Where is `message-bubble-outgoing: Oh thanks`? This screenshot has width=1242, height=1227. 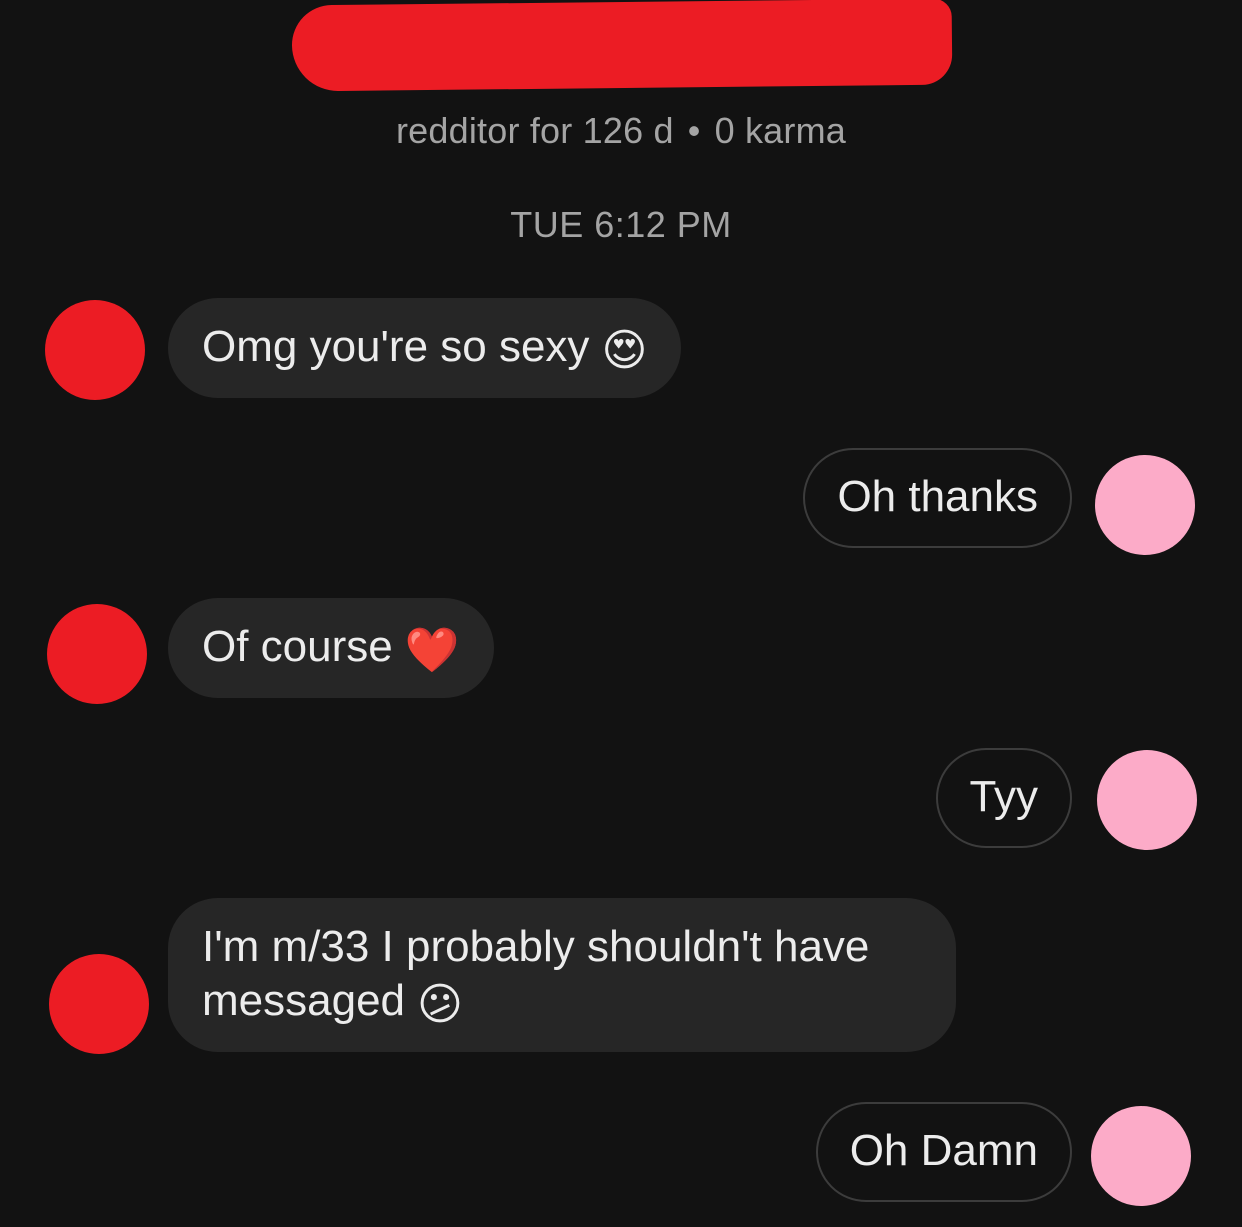 message-bubble-outgoing: Oh thanks is located at coordinates (937, 498).